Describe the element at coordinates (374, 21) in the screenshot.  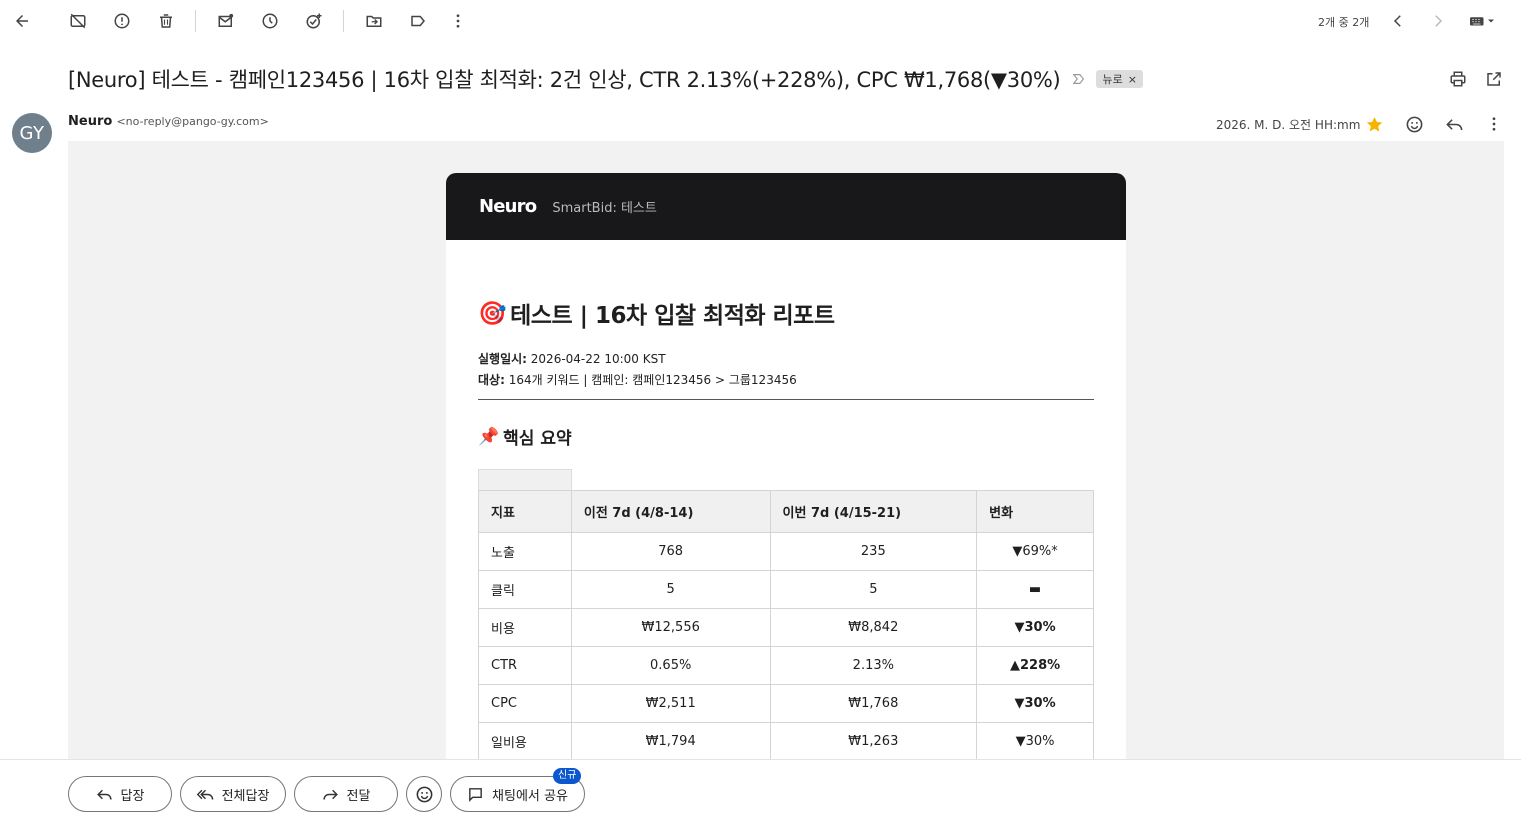
I see `move-to-icon` at that location.